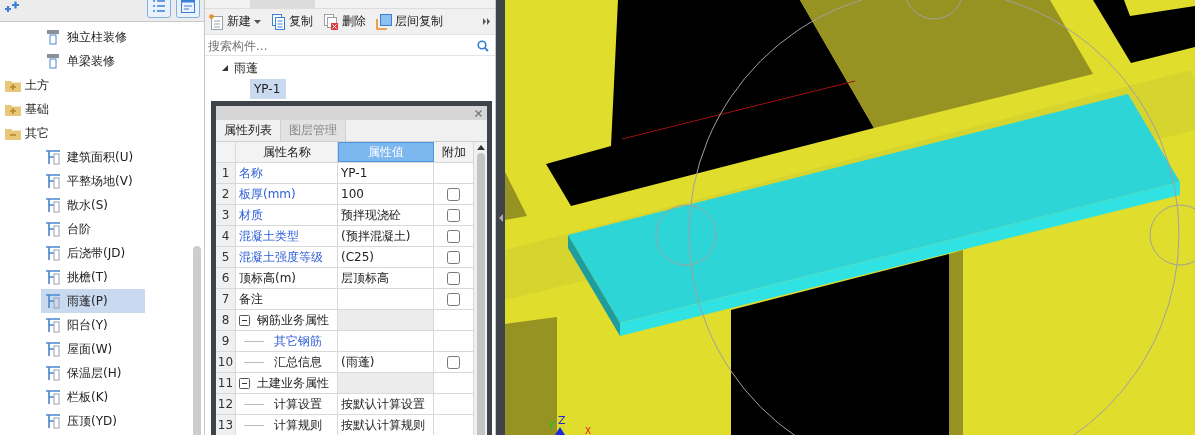 This screenshot has height=435, width=1195. Describe the element at coordinates (93, 253) in the screenshot. I see `tree-item: 后浇带(JD)` at that location.